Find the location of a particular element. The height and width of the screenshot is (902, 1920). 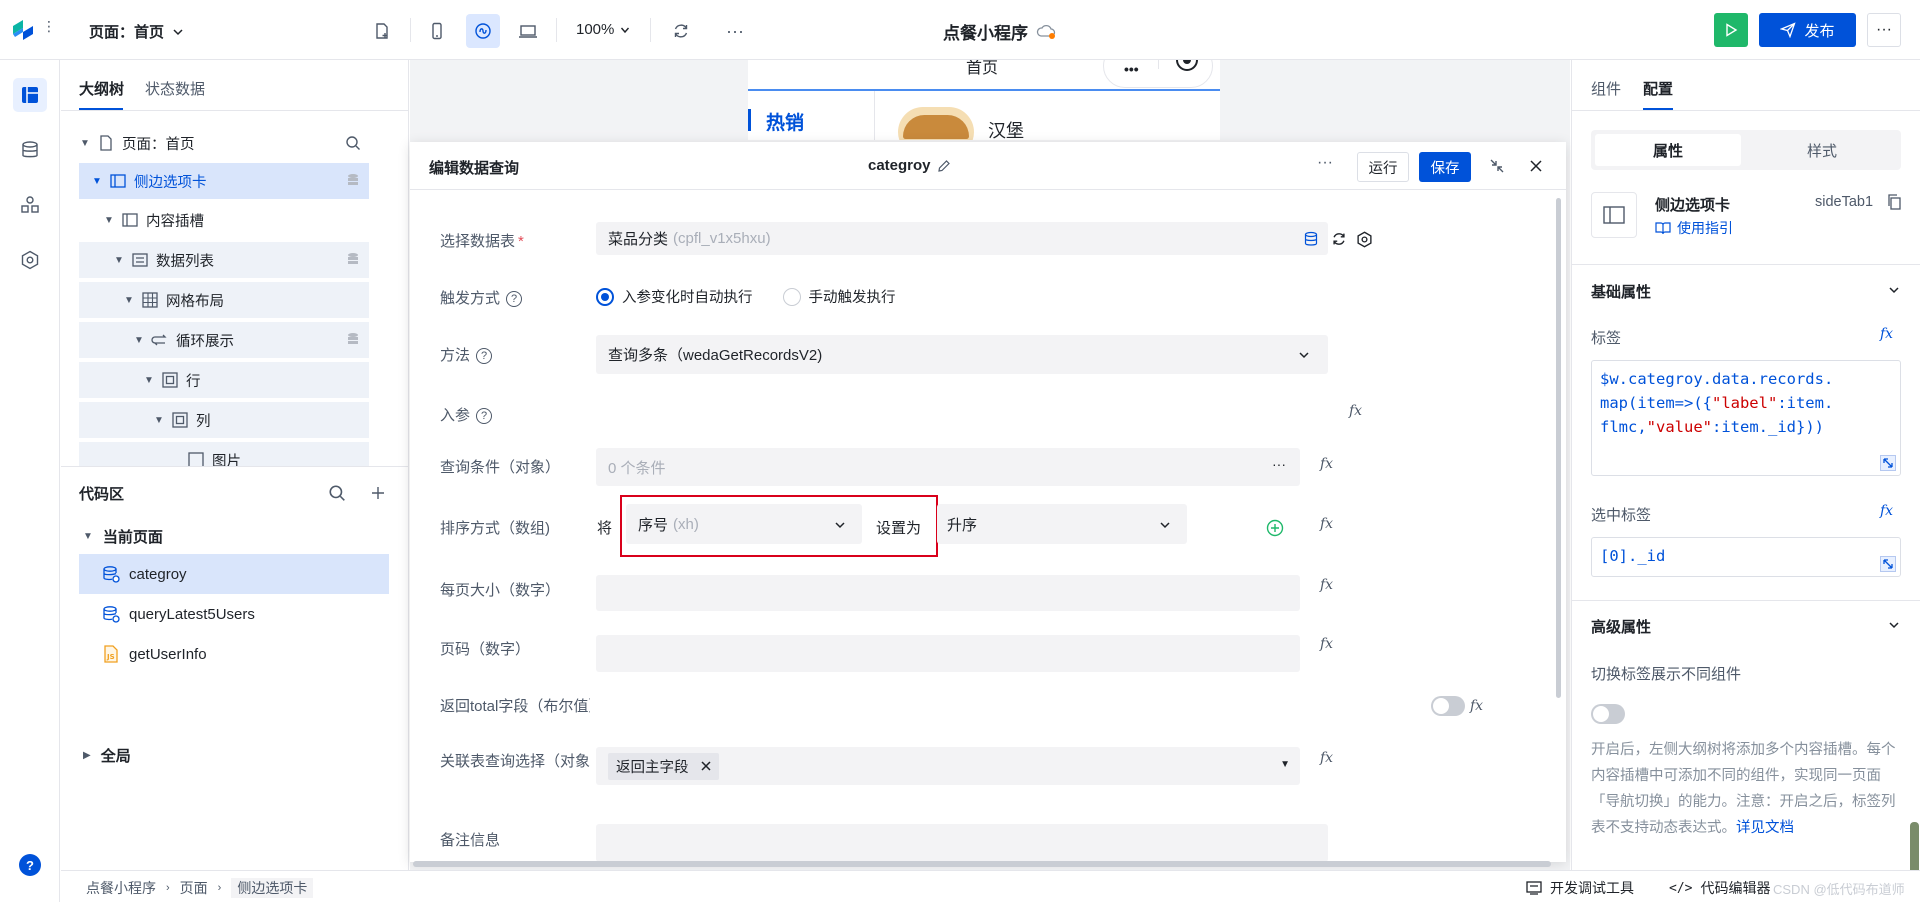

code-item-get-user-info: JS getUserInfo is located at coordinates (234, 654).